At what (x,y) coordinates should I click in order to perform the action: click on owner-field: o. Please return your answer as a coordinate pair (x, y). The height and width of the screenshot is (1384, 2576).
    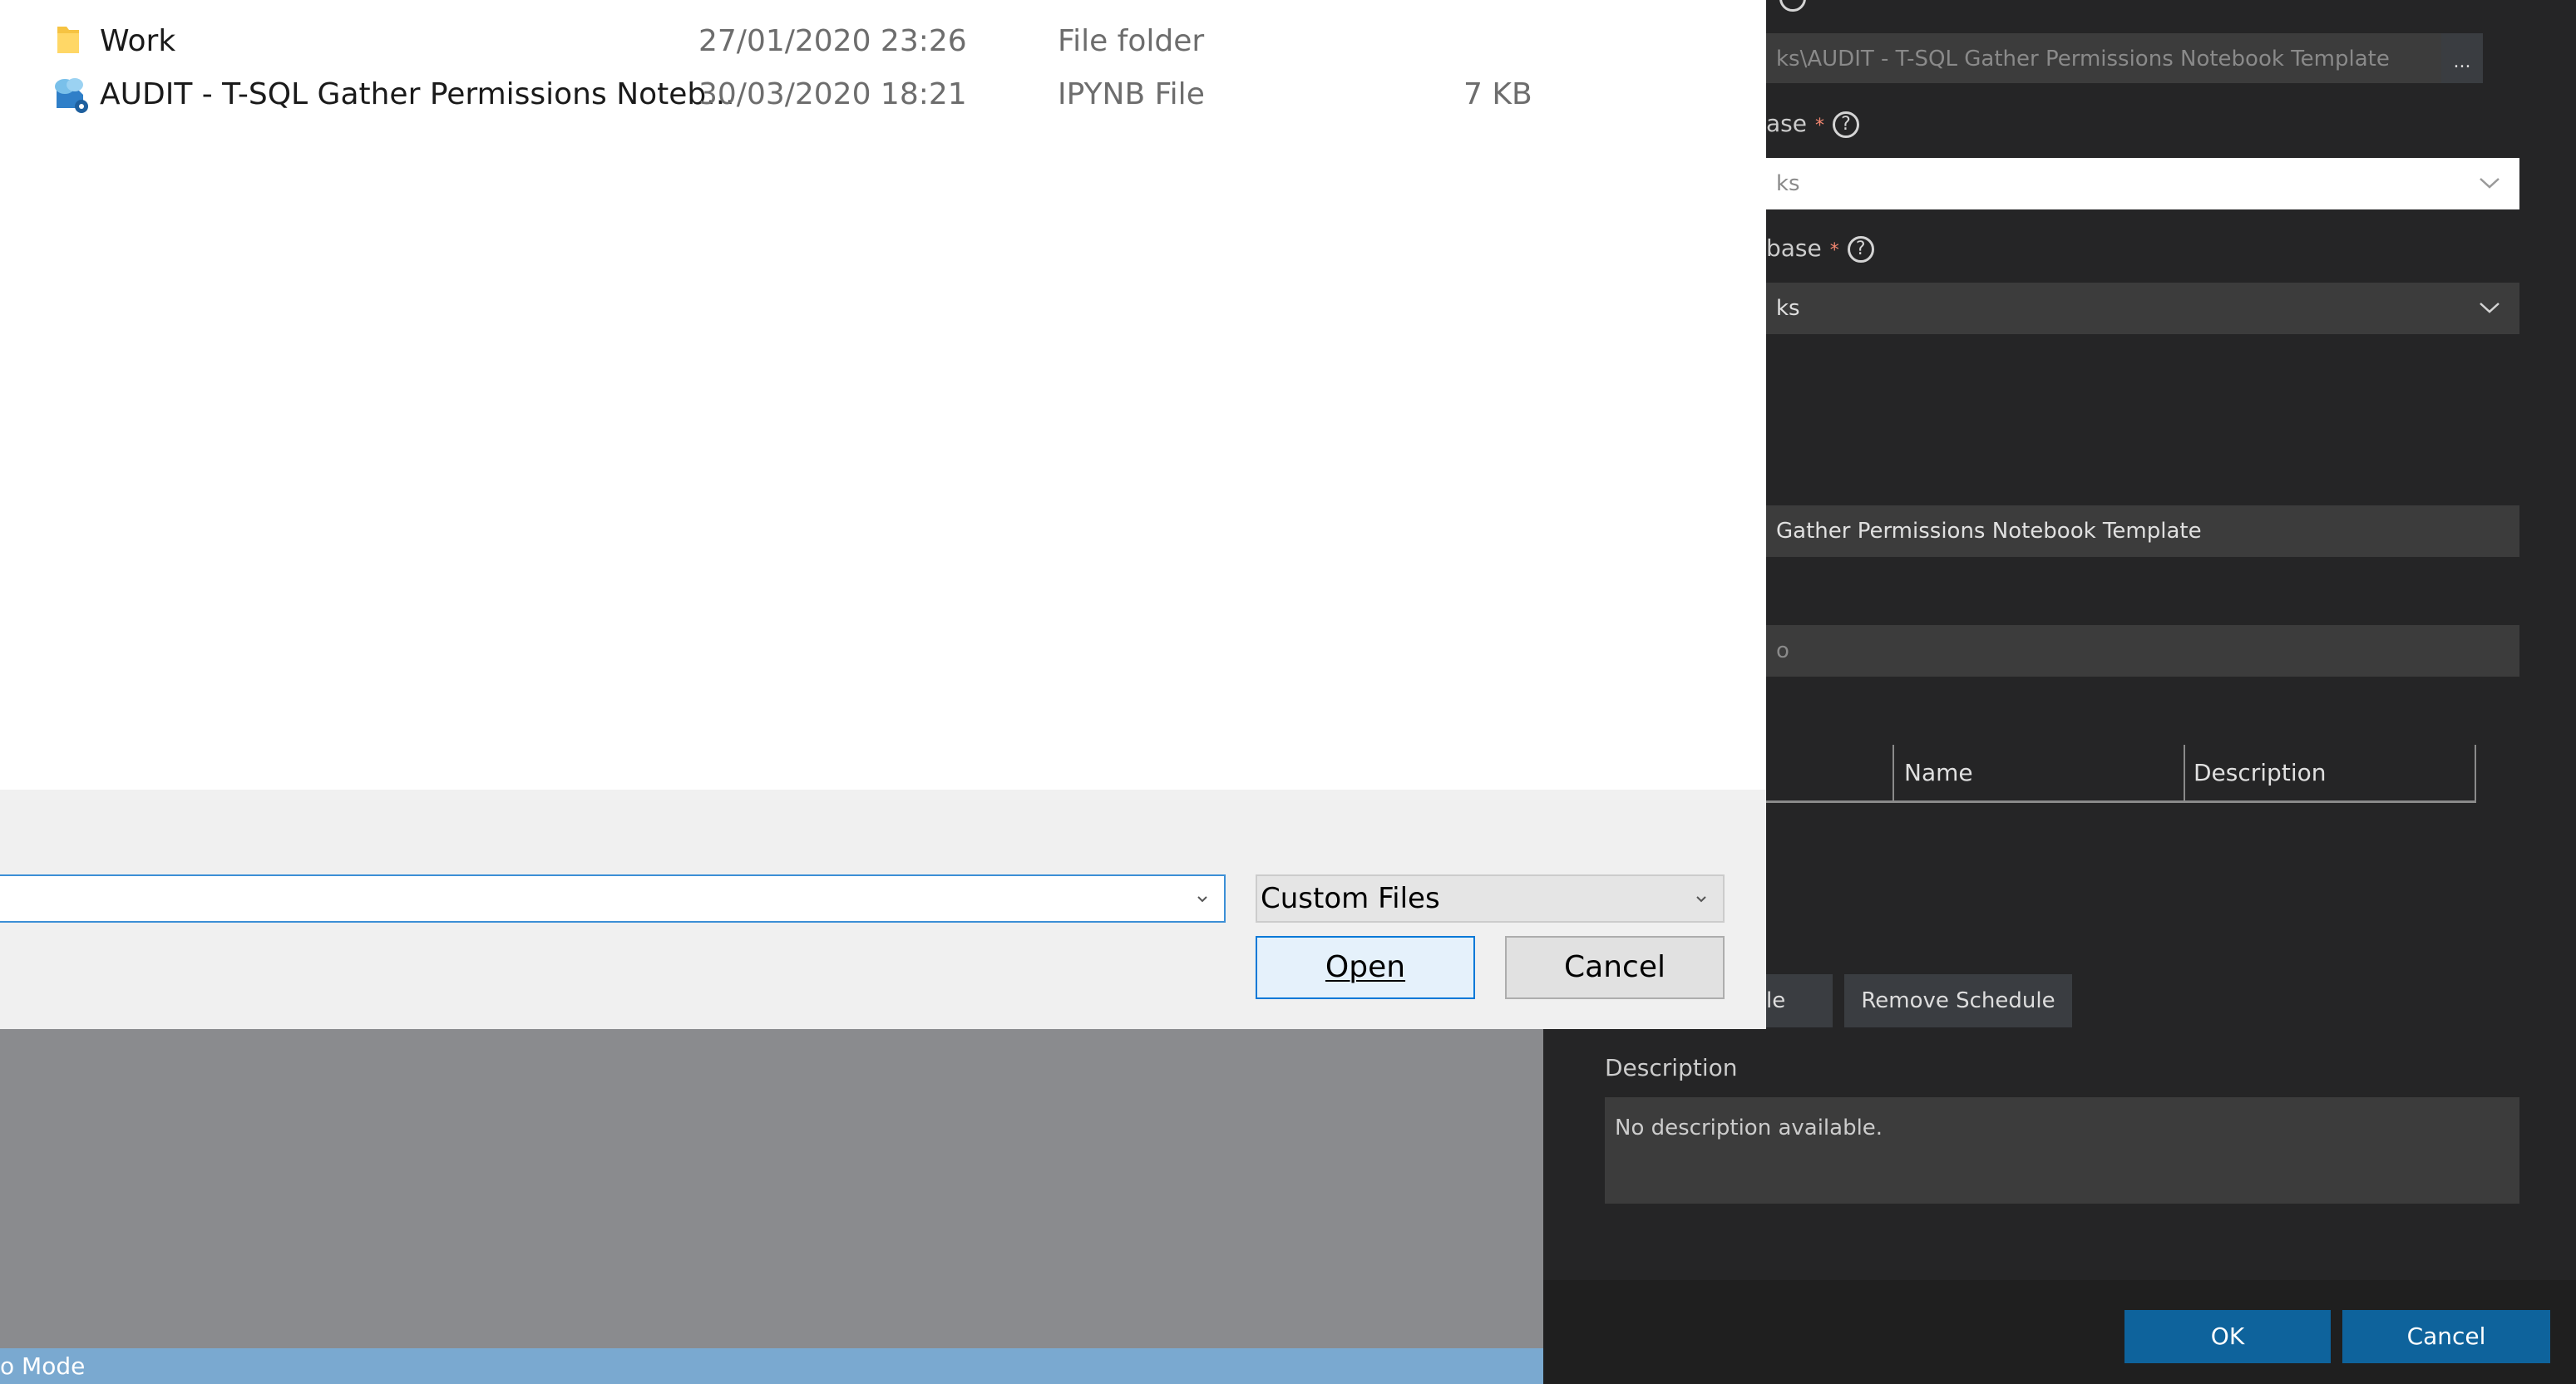
    Looking at the image, I should click on (2142, 651).